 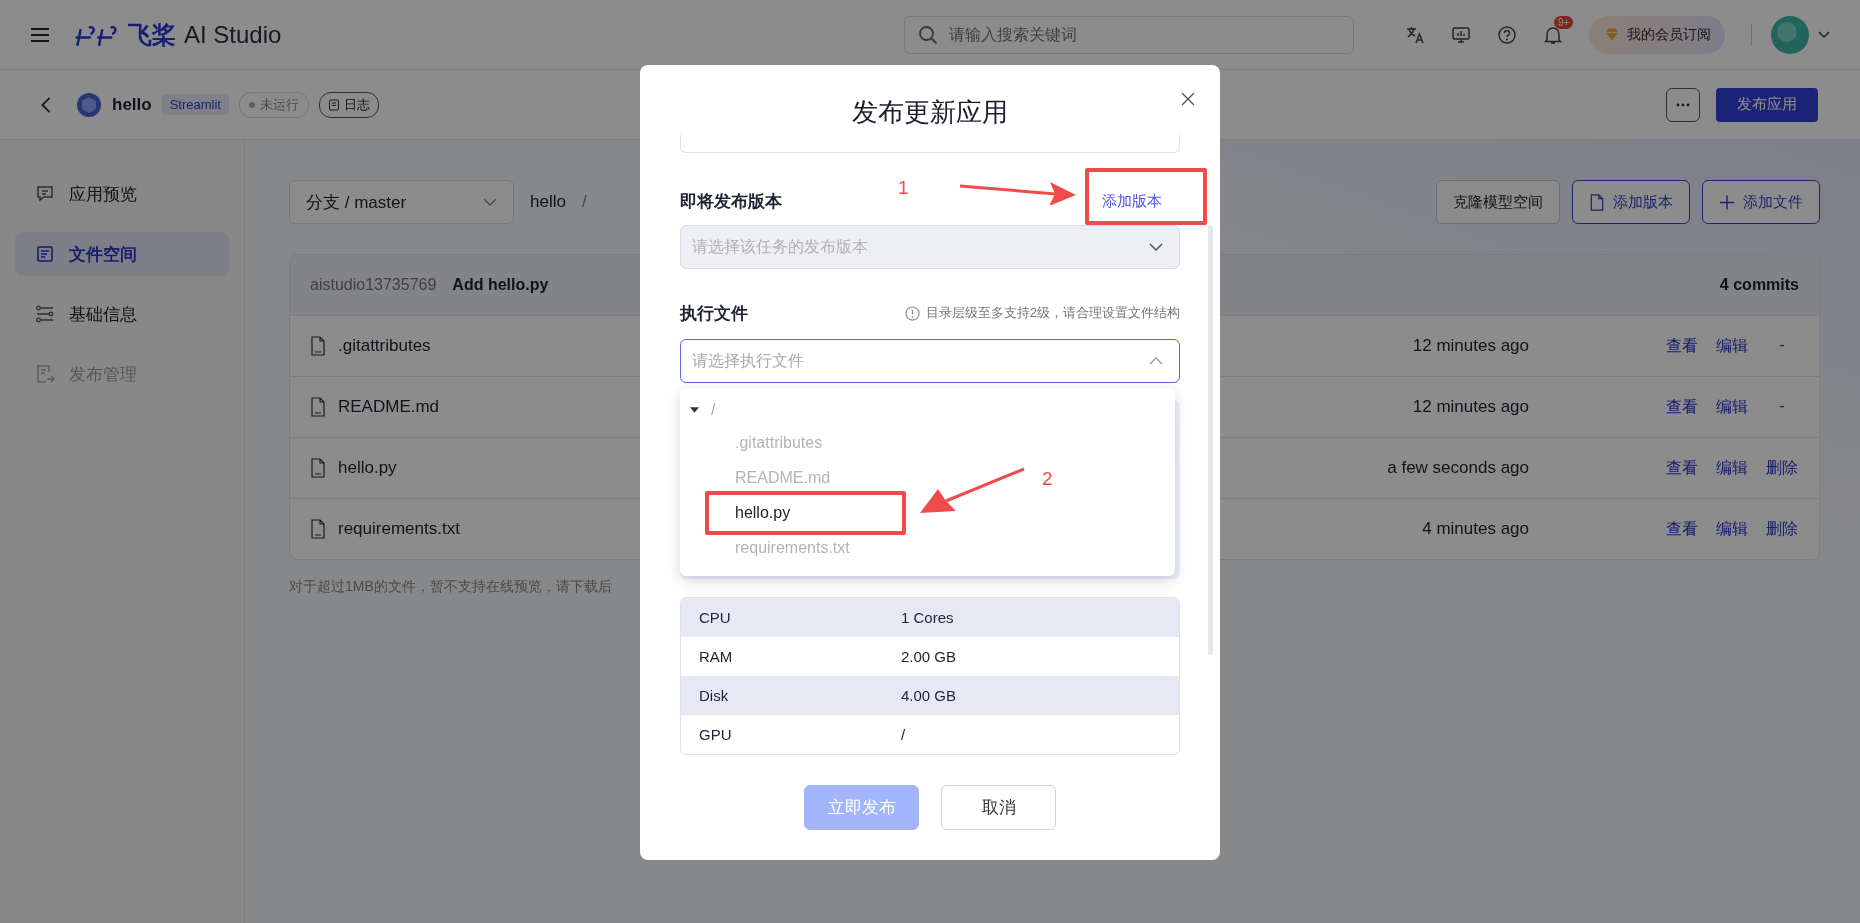 I want to click on spec-name: Disk, so click(x=714, y=695).